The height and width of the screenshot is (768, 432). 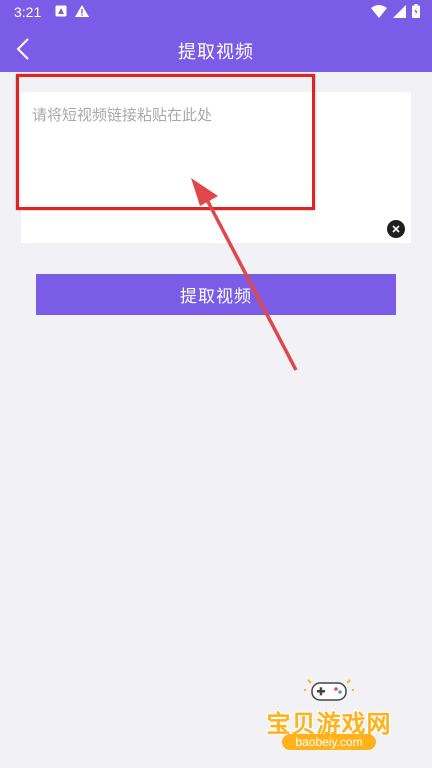 What do you see at coordinates (28, 12) in the screenshot?
I see `status-time: 3:21` at bounding box center [28, 12].